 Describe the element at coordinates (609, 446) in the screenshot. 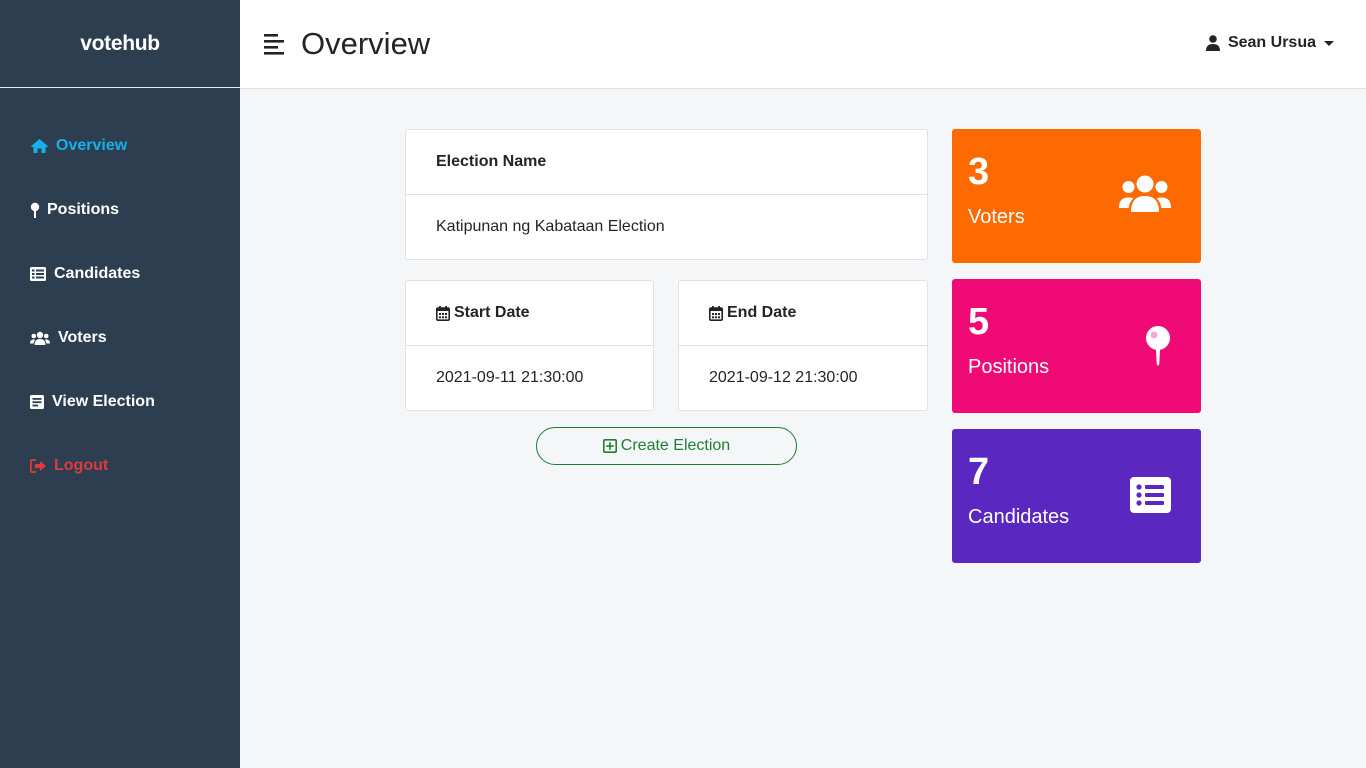

I see `plus-square-icon` at that location.